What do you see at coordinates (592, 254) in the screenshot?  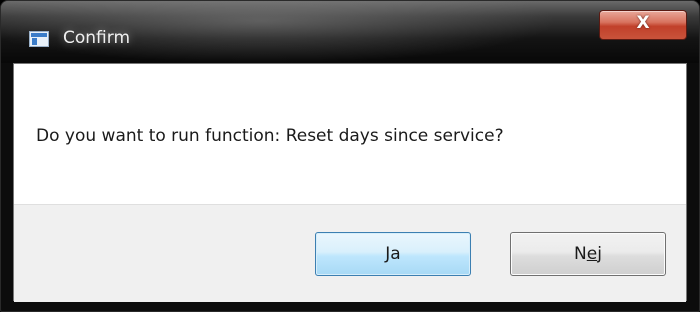 I see `no-button-mnemonic: e` at bounding box center [592, 254].